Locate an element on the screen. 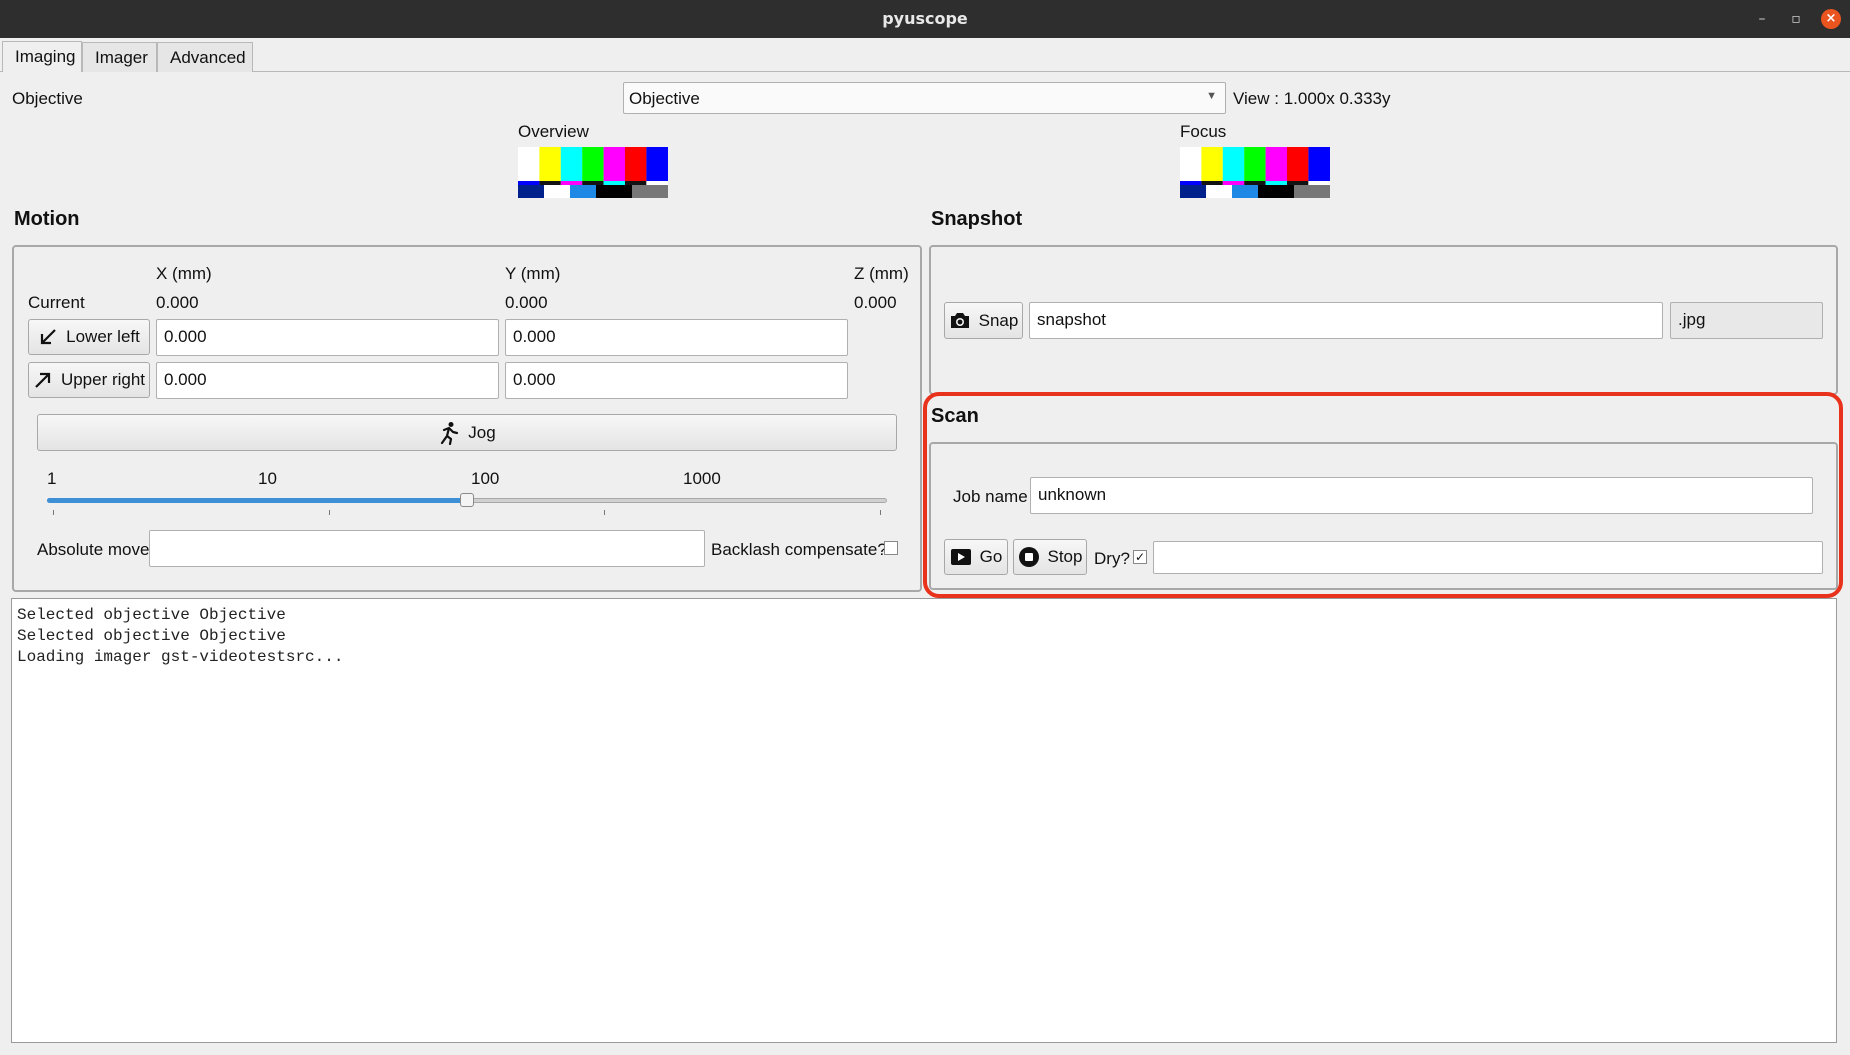 This screenshot has height=1055, width=1850. tab-advanced: Advanced is located at coordinates (205, 57).